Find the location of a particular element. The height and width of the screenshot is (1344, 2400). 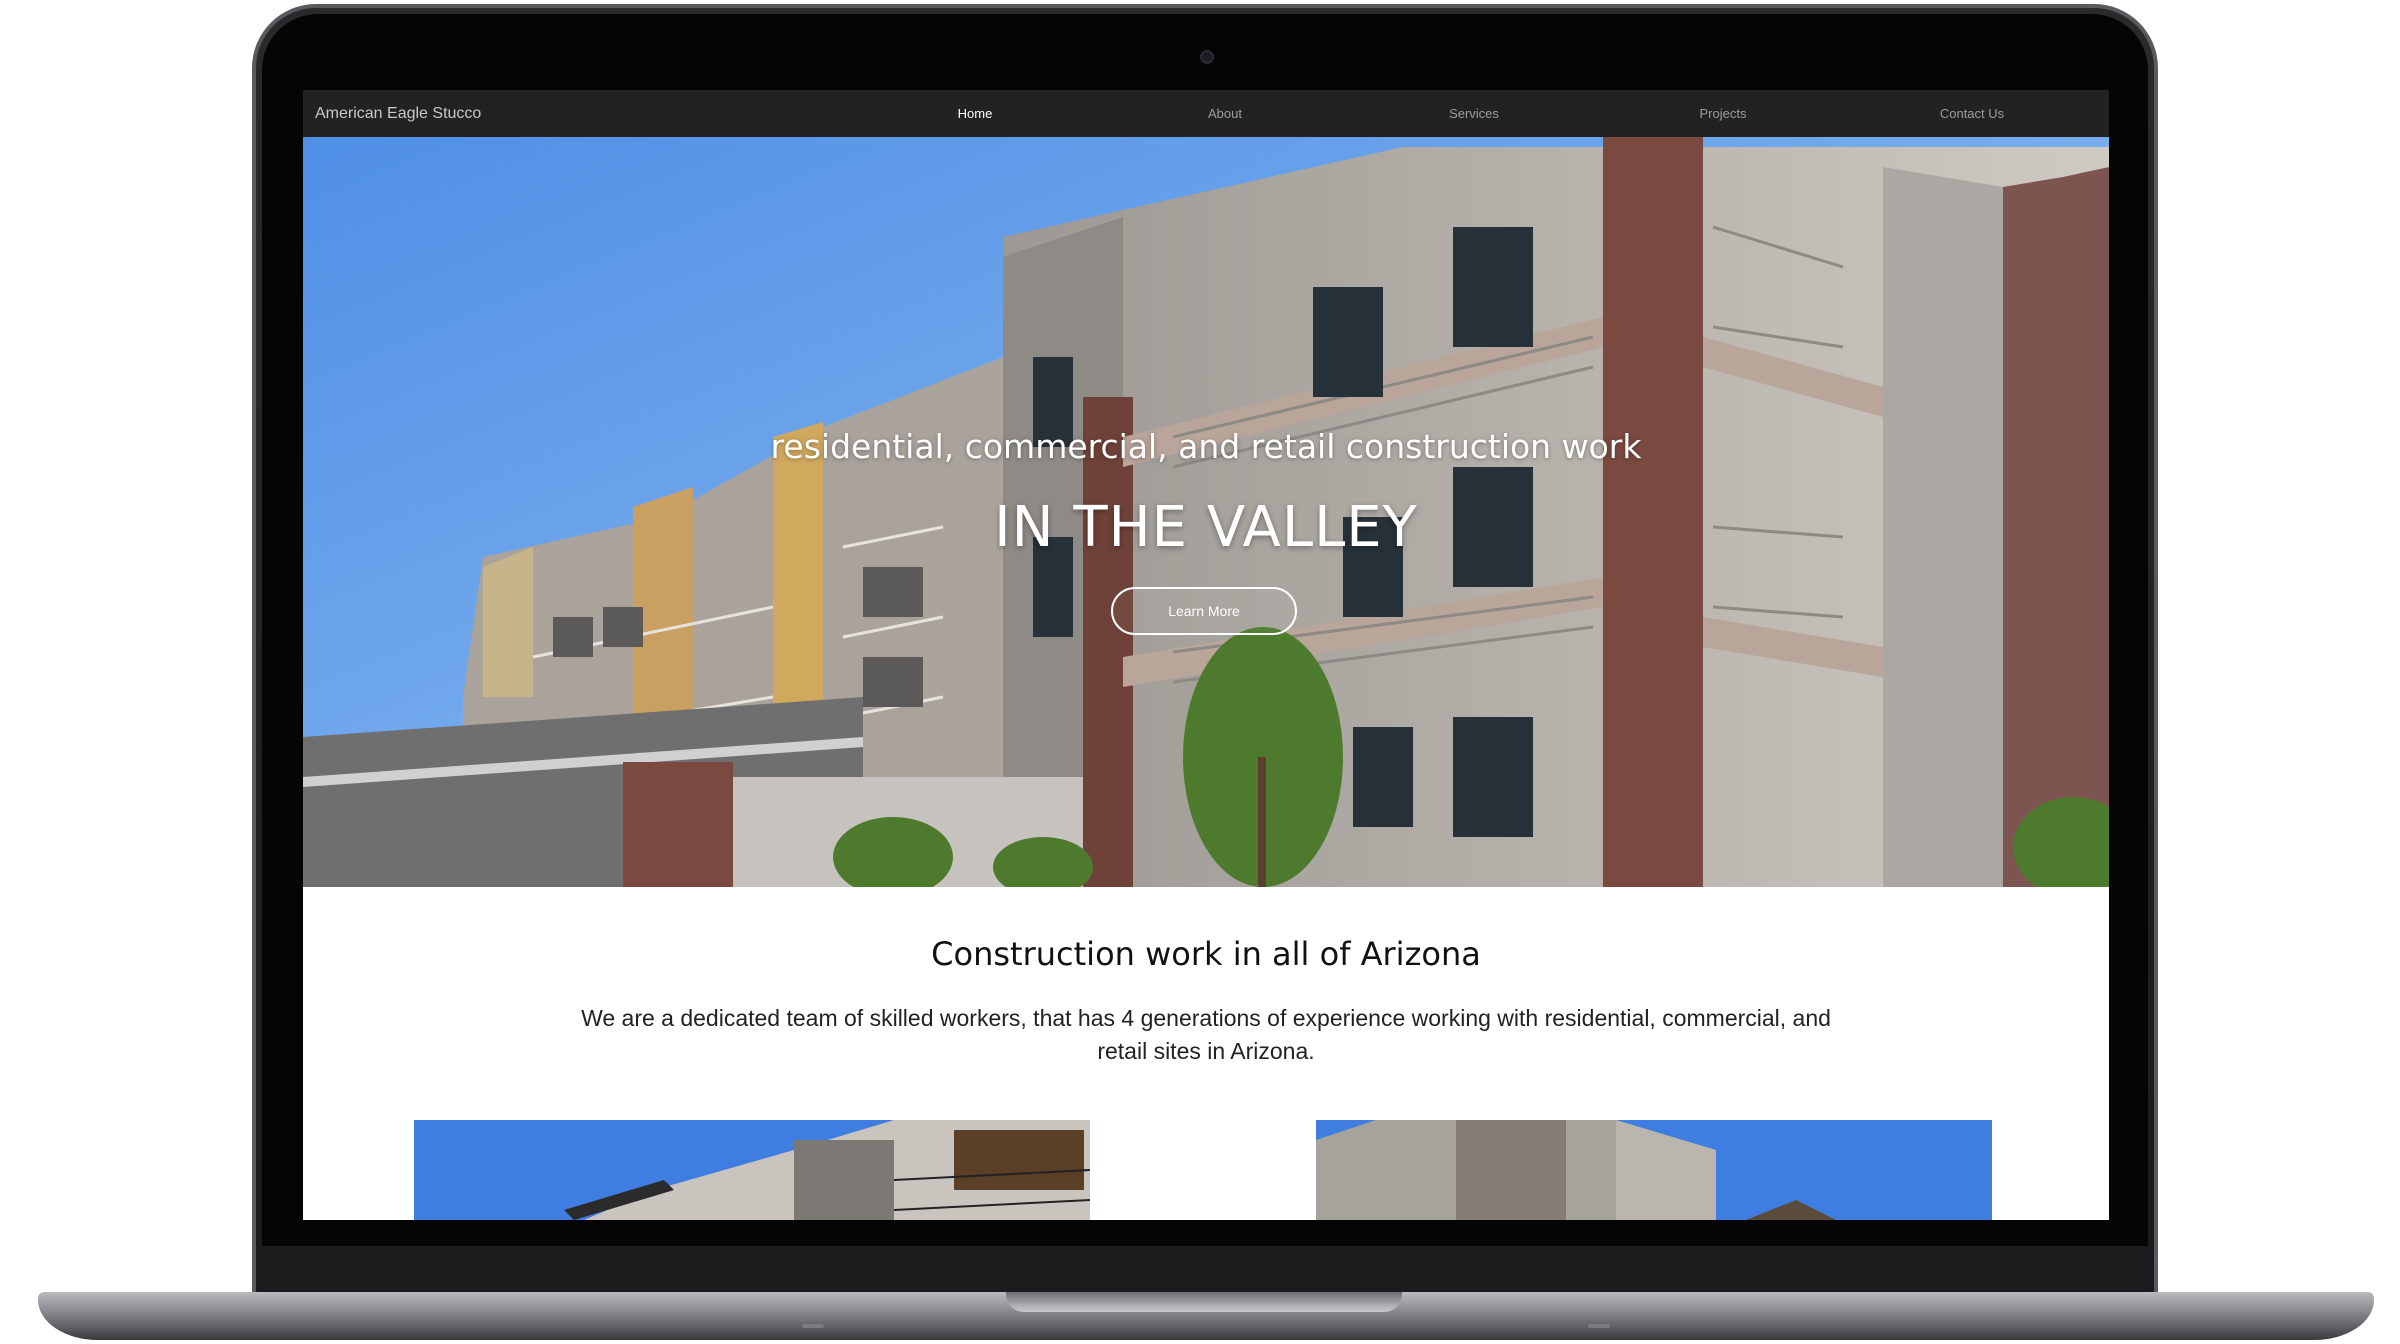

learn-more-button: Learn More is located at coordinates (1204, 611).